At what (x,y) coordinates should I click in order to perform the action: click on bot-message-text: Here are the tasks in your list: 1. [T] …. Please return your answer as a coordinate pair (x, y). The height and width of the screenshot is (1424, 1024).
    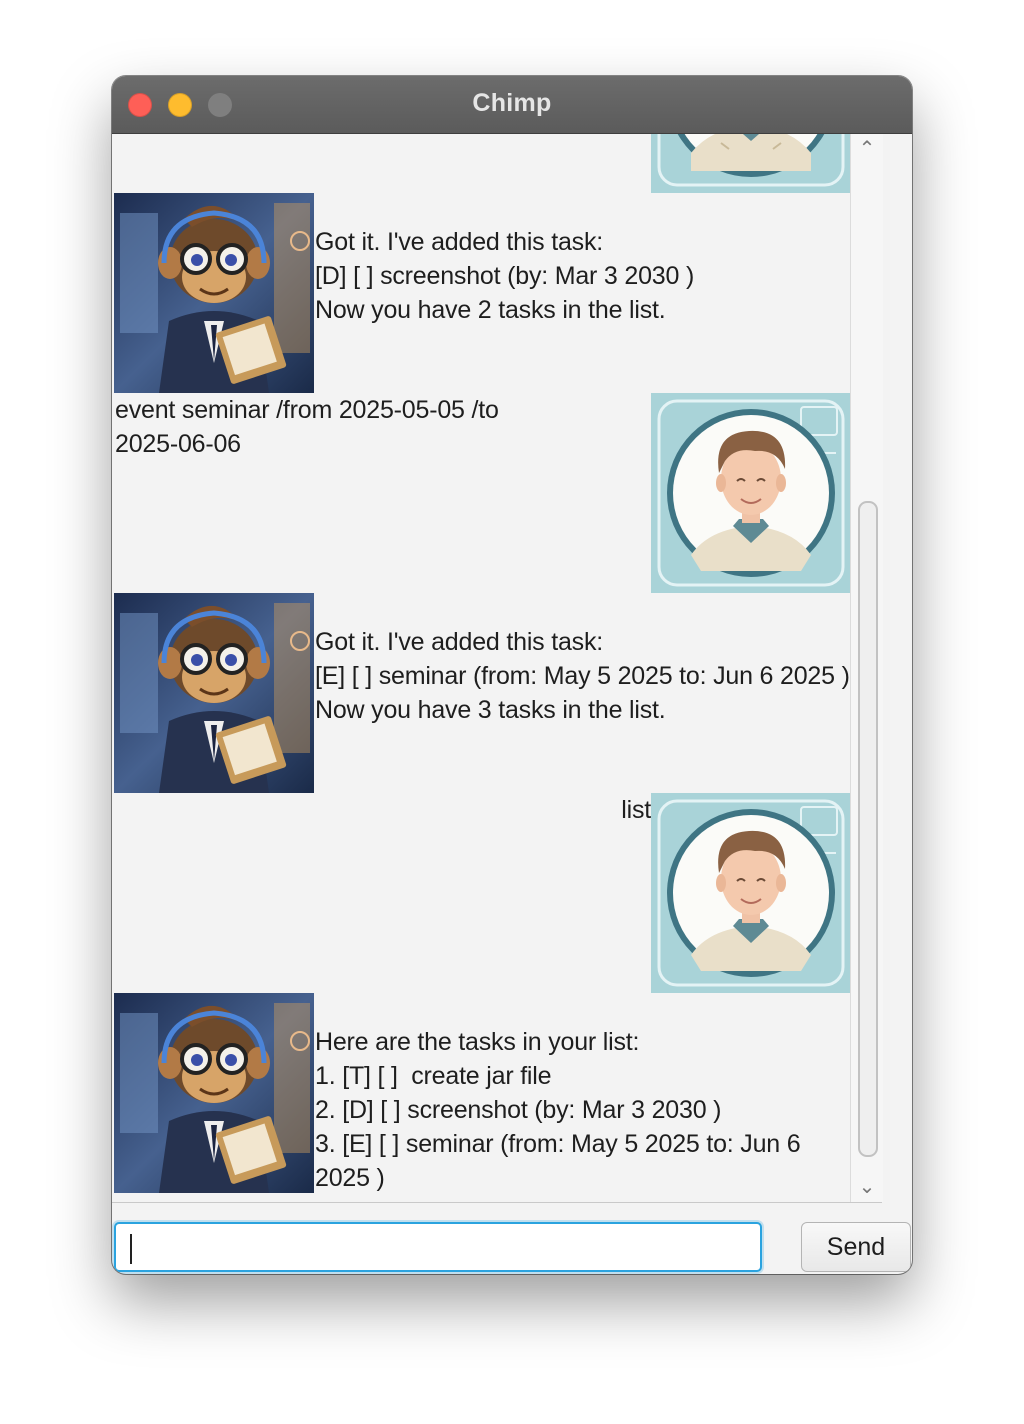
    Looking at the image, I should click on (558, 1110).